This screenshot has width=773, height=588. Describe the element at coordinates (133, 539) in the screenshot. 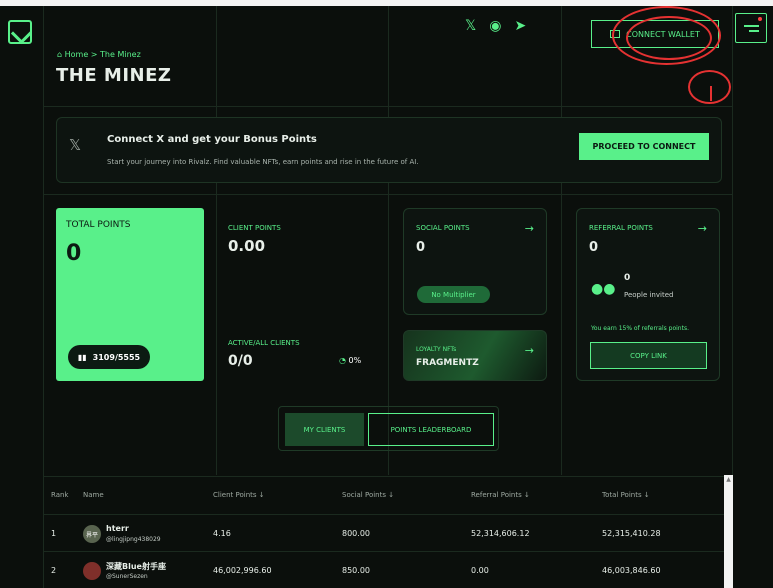

I see `row-handle: @lingjipng438029` at that location.